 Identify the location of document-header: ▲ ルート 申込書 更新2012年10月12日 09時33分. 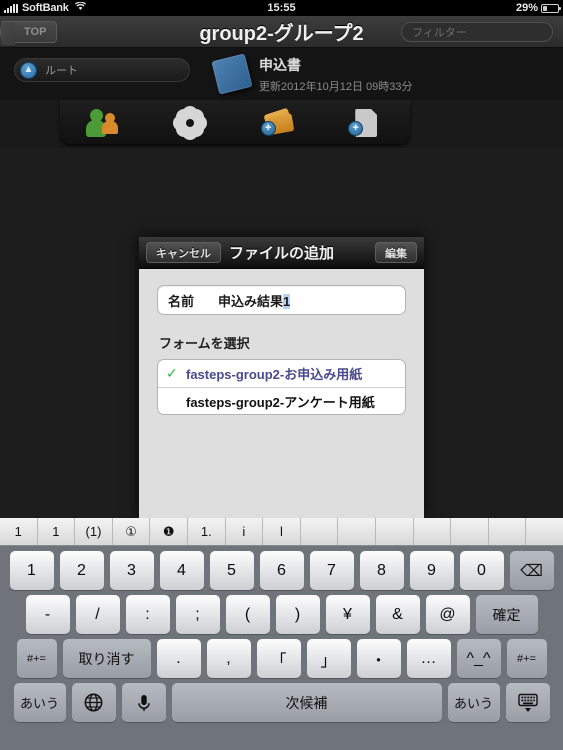
(281, 74).